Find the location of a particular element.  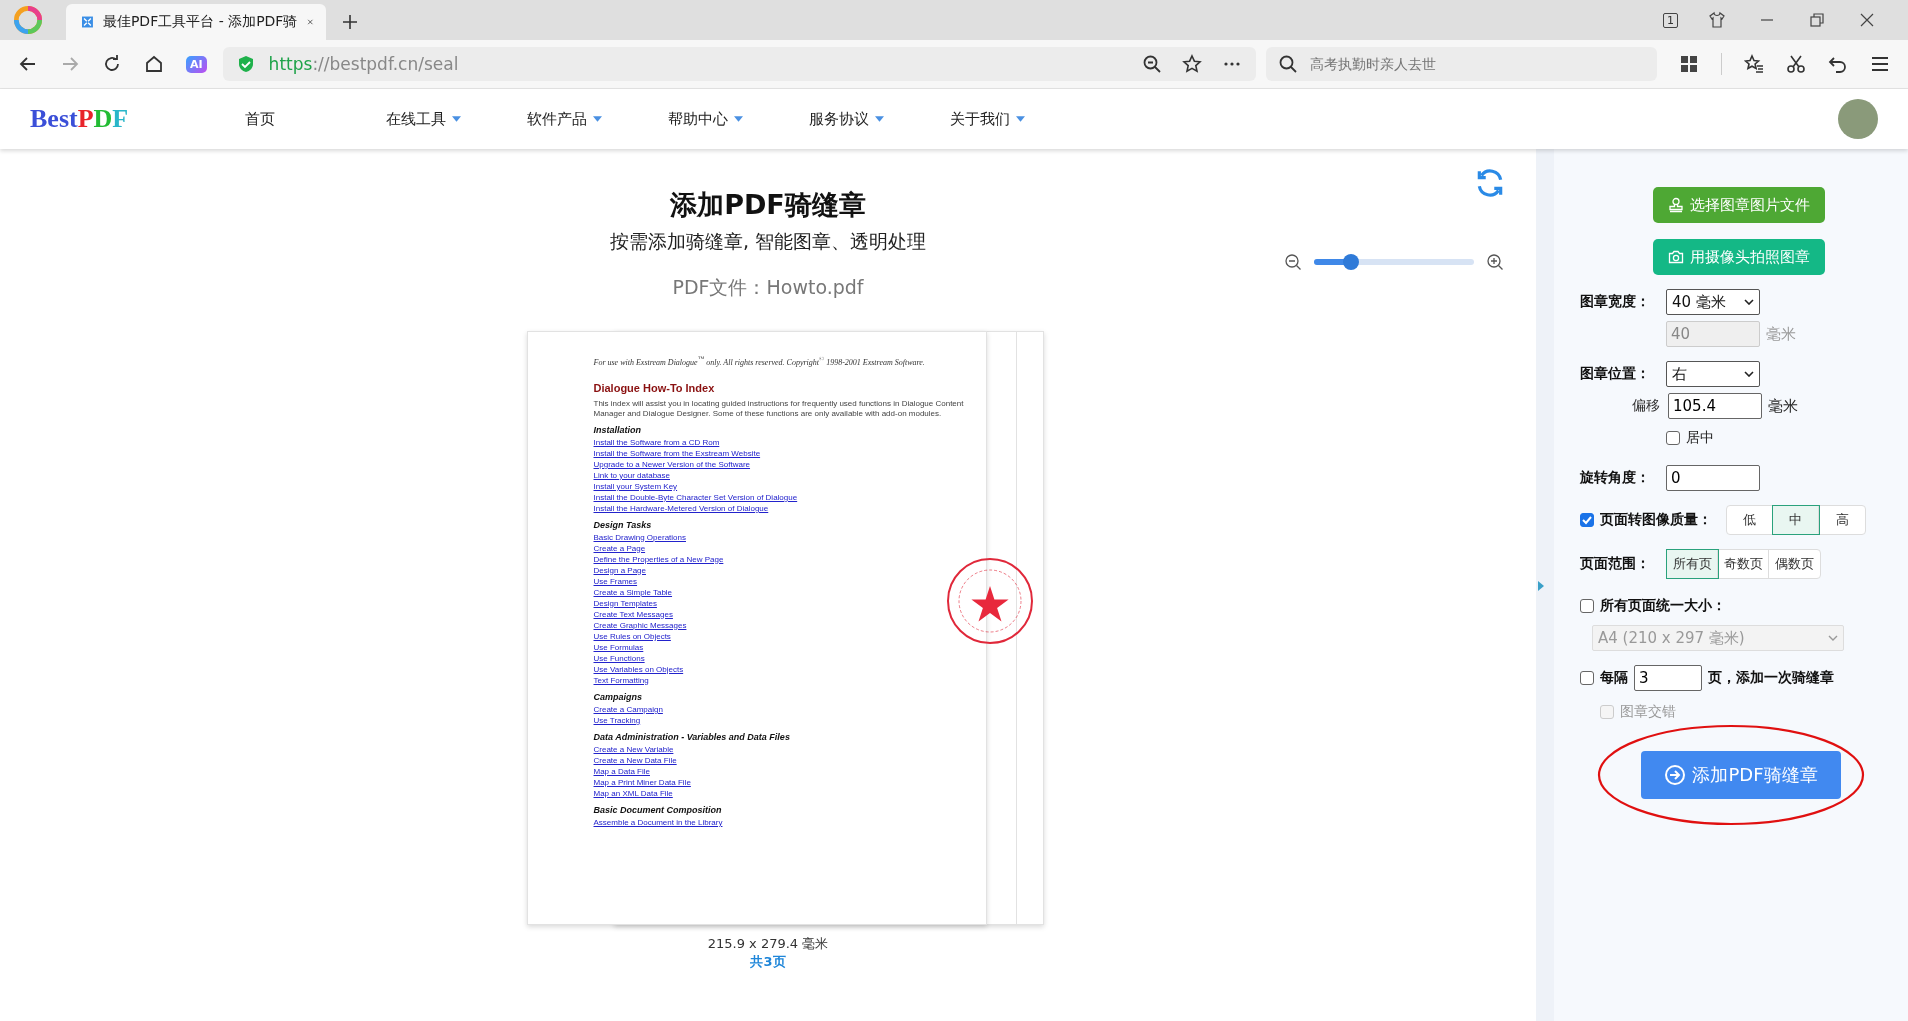

page-count: 共3页 is located at coordinates (768, 962).